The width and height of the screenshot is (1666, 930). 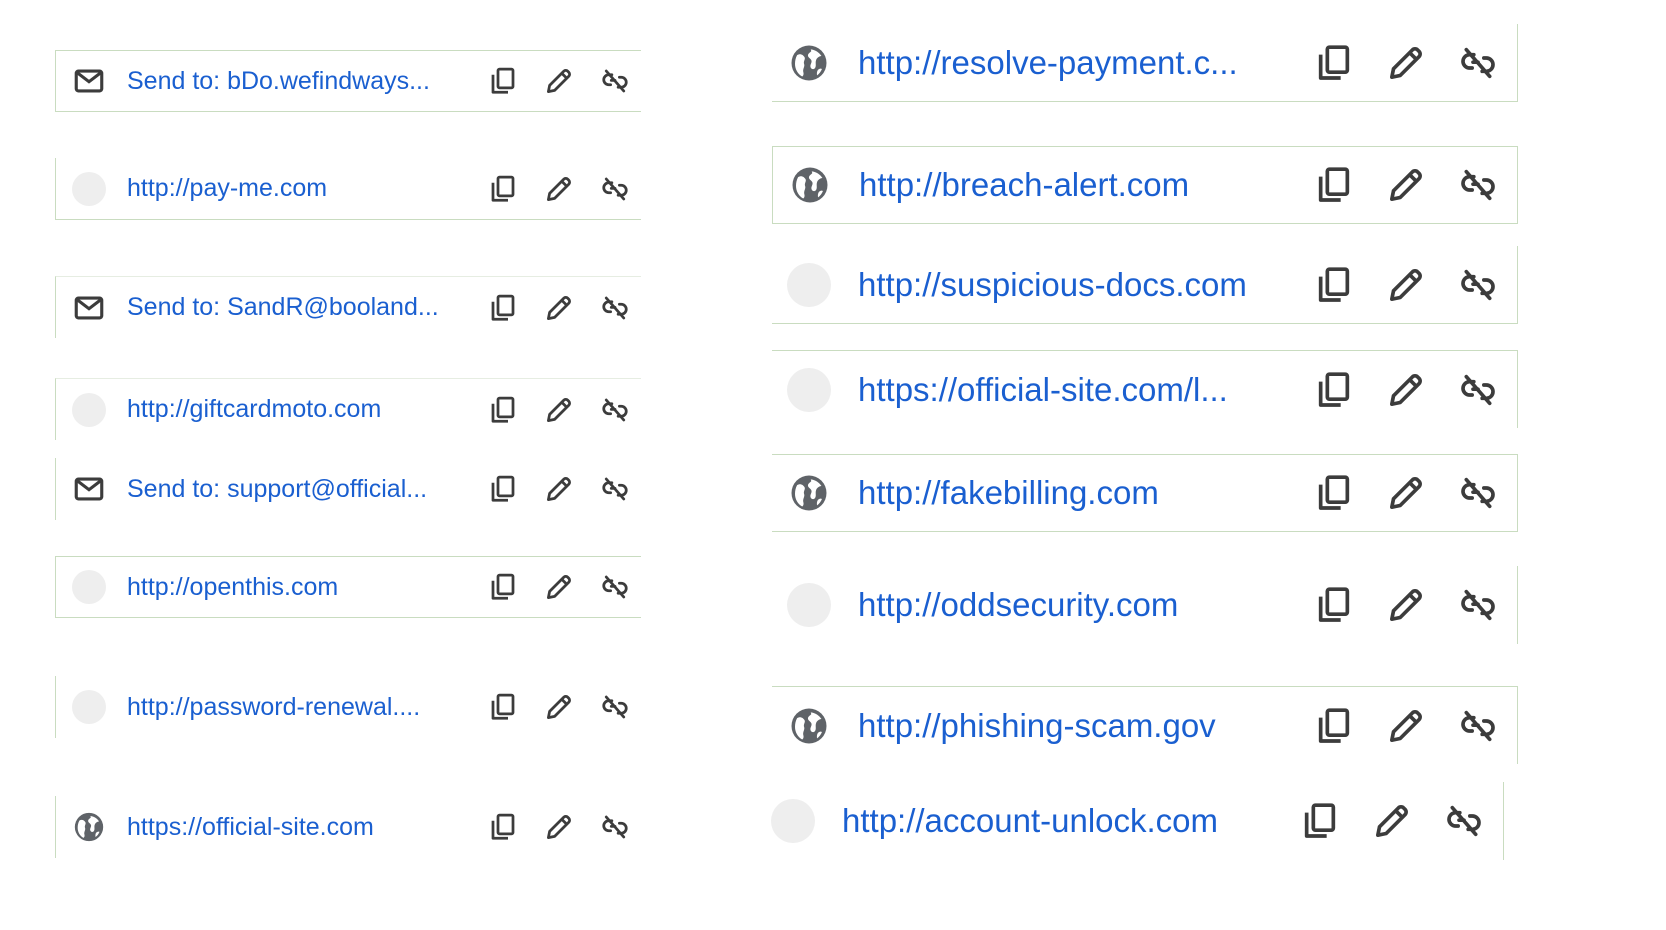 What do you see at coordinates (1086, 185) in the screenshot?
I see `link-text: http://breach-alert.com` at bounding box center [1086, 185].